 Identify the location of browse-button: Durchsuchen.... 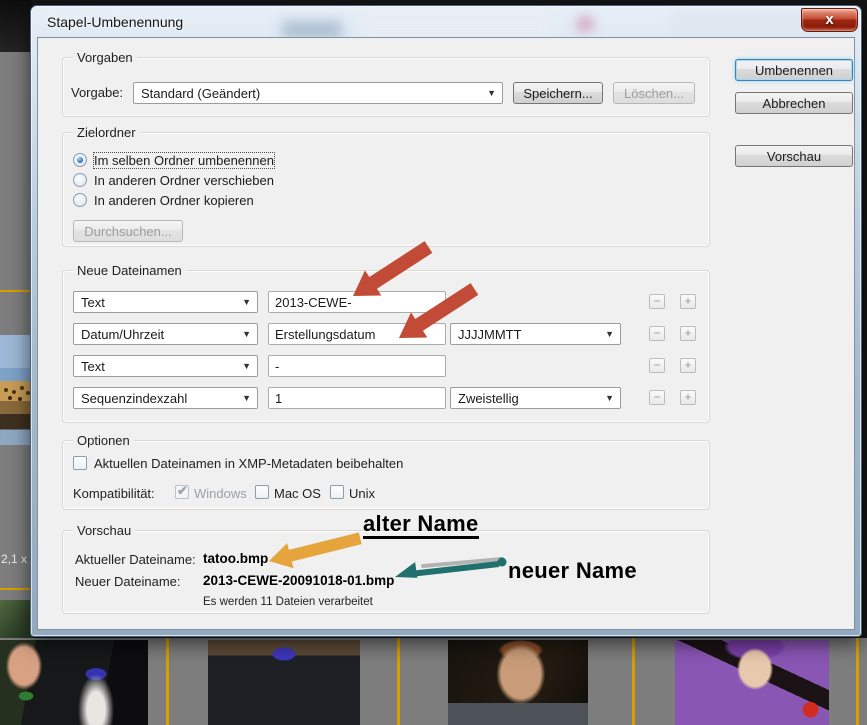
(128, 231).